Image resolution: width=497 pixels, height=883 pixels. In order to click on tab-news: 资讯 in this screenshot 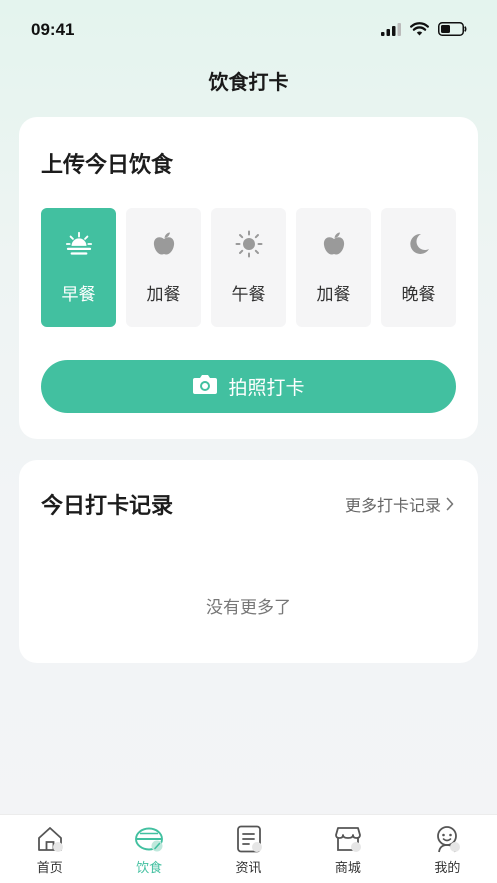, I will do `click(248, 849)`.